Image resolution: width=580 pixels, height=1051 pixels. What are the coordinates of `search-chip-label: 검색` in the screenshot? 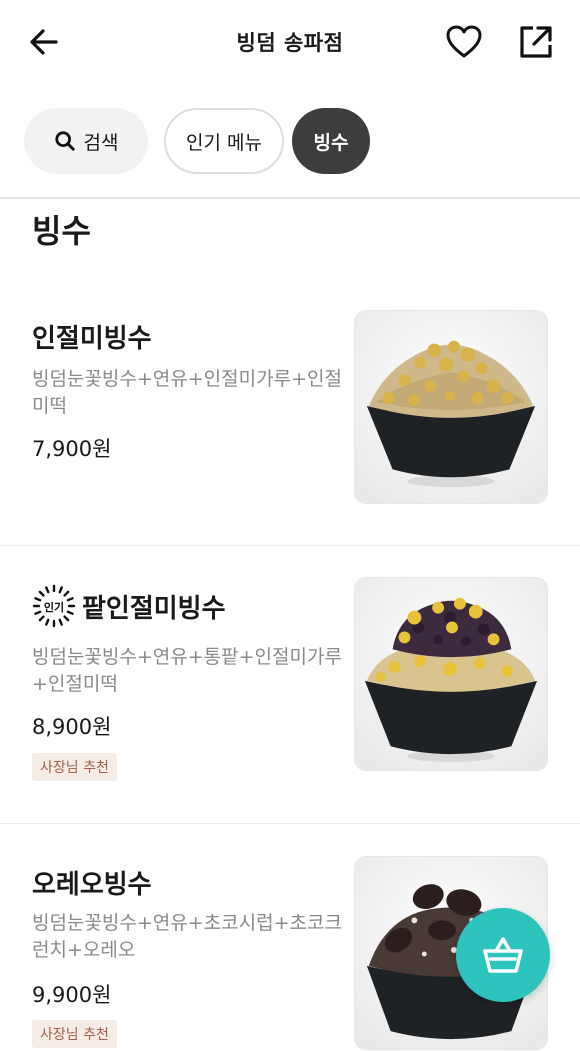 It's located at (101, 142).